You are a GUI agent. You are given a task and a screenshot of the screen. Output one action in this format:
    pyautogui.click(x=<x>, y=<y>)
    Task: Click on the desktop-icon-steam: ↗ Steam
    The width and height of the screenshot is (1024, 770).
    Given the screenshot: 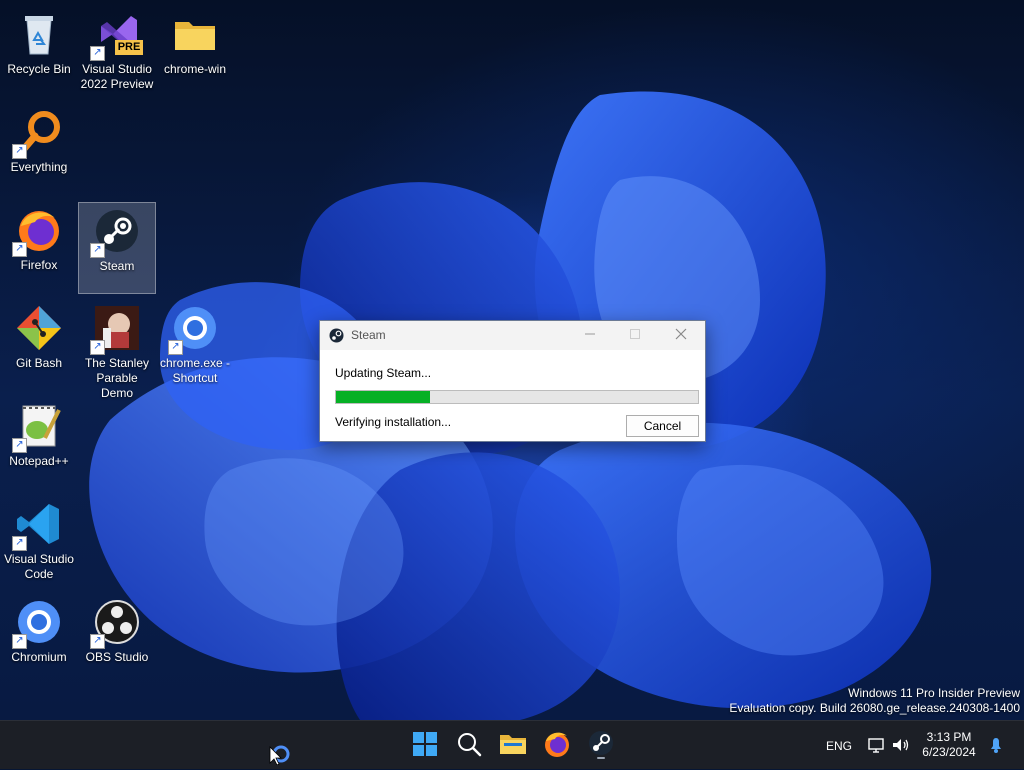 What is the action you would take?
    pyautogui.click(x=117, y=248)
    